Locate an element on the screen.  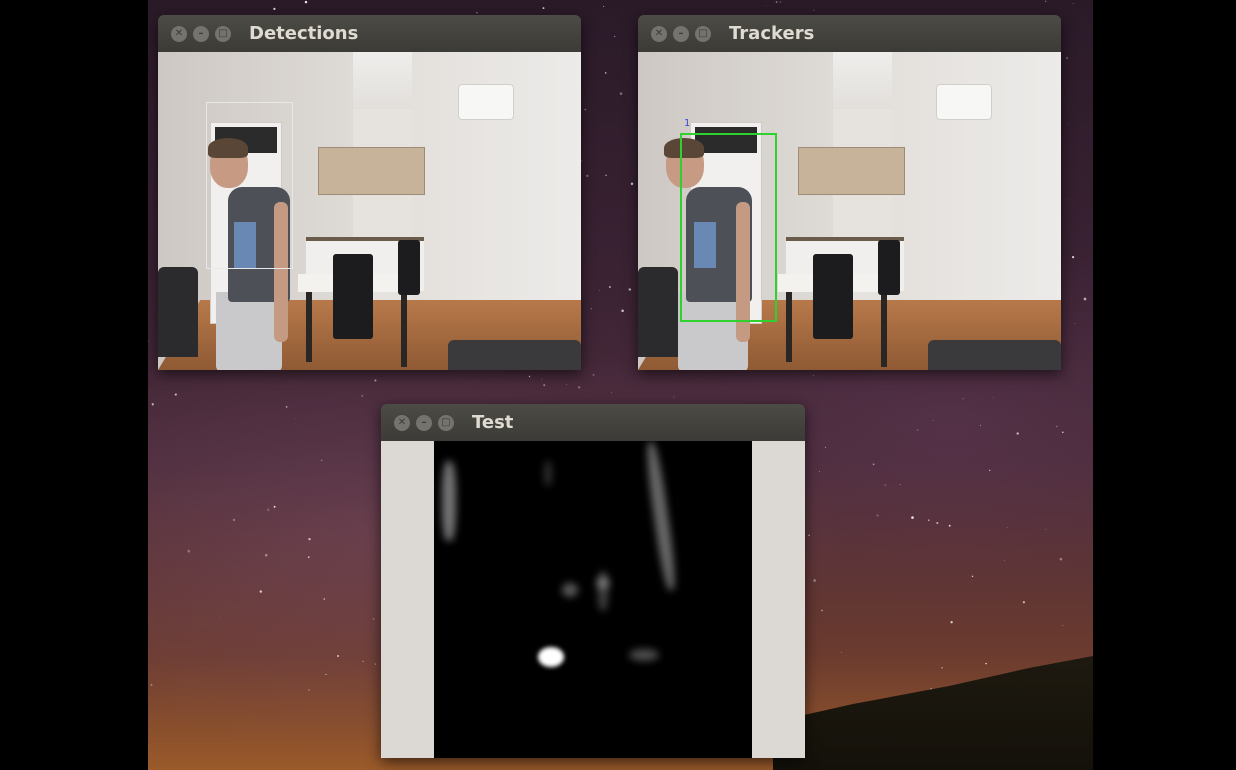
window-title: Trackers is located at coordinates (772, 33).